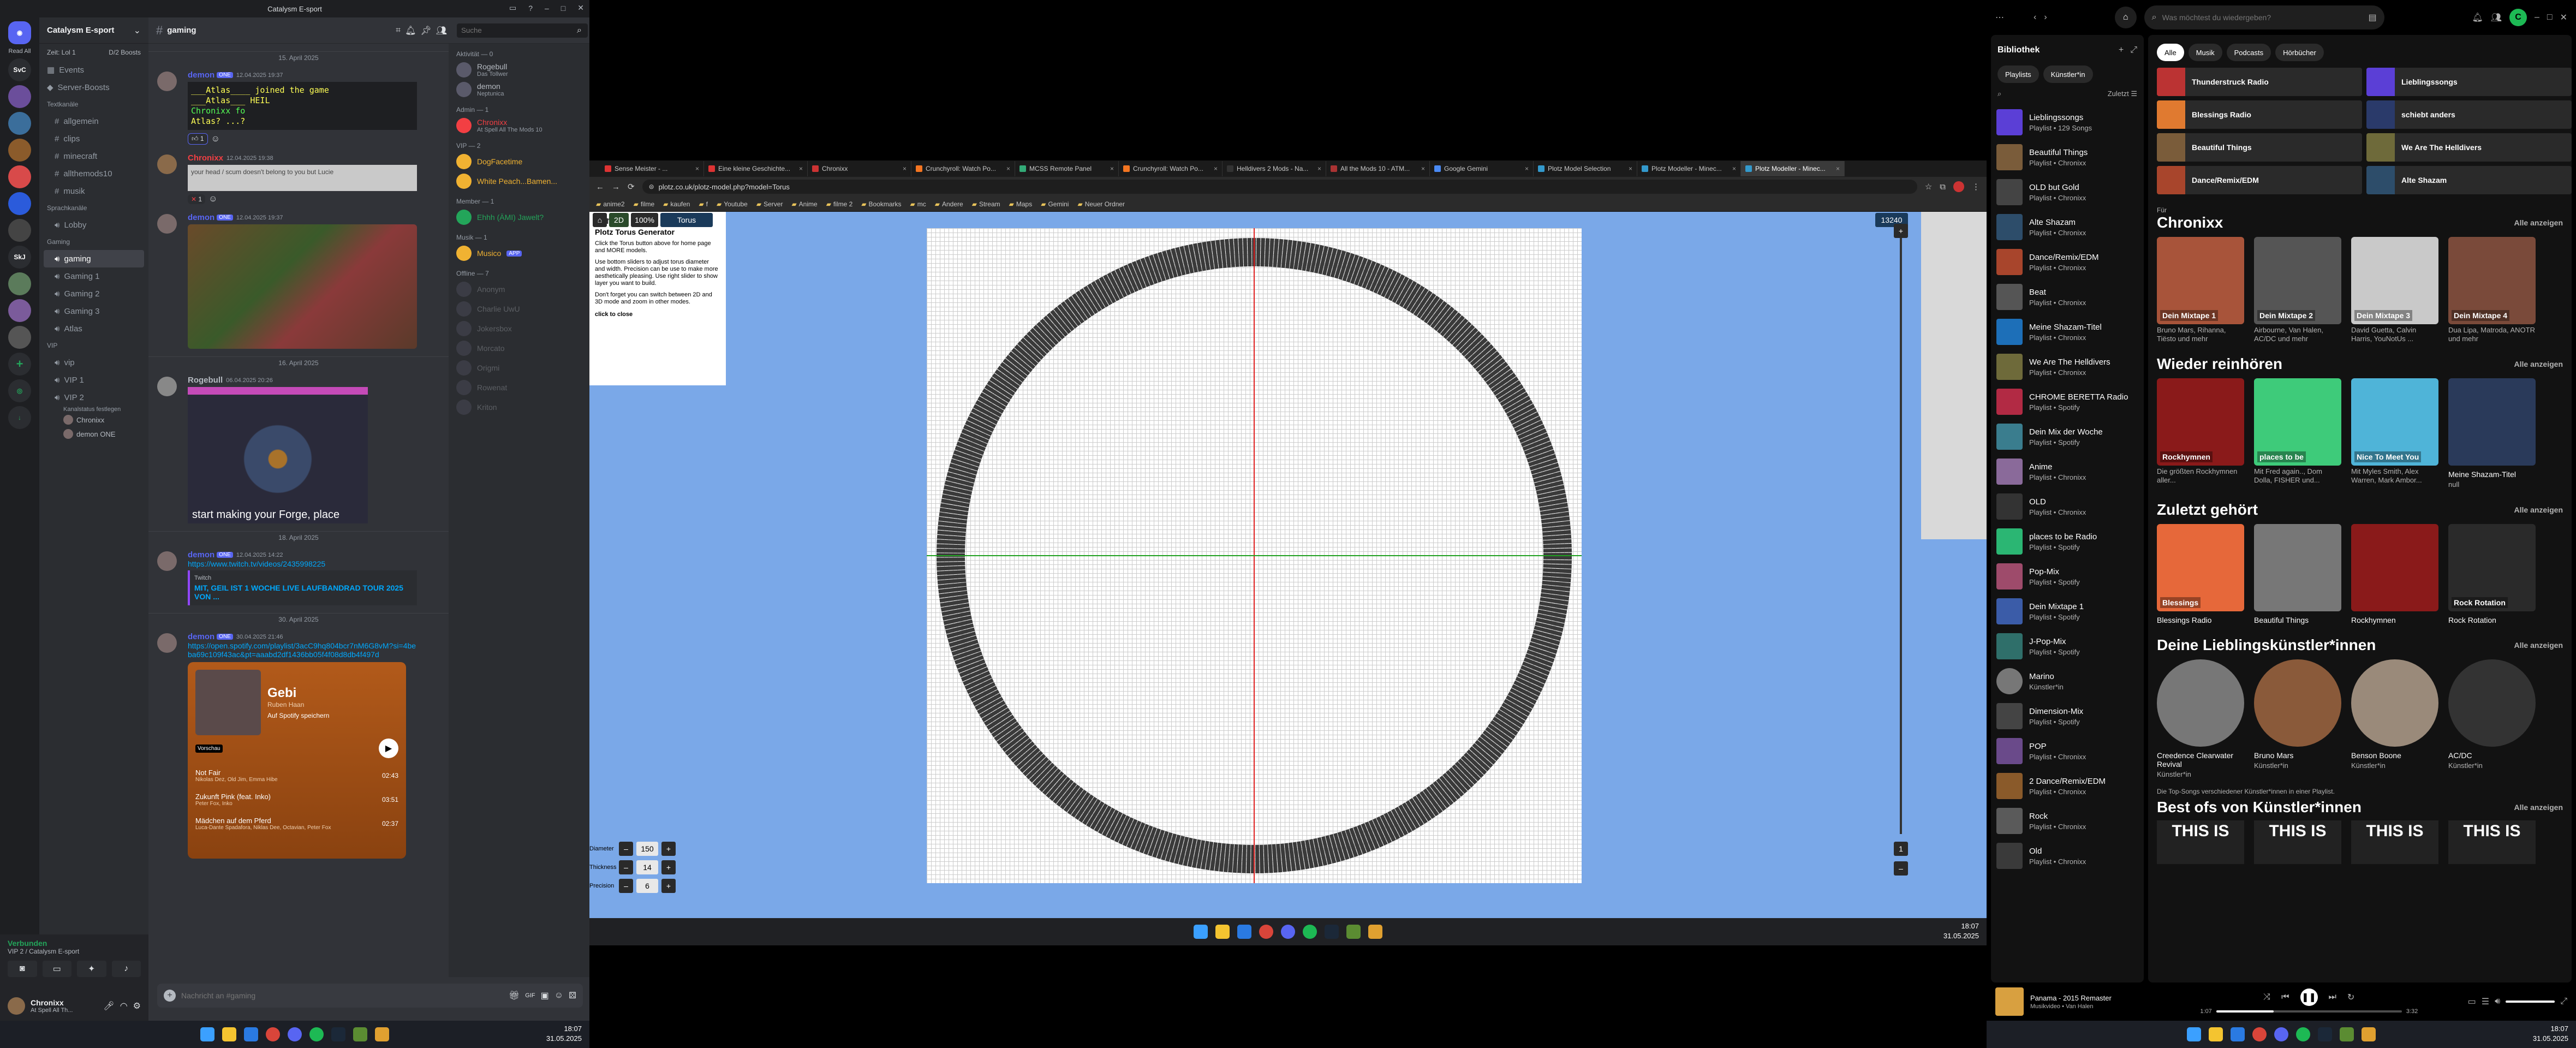  Describe the element at coordinates (2122, 94) in the screenshot. I see `sort-button: Zuletzt ☰` at that location.